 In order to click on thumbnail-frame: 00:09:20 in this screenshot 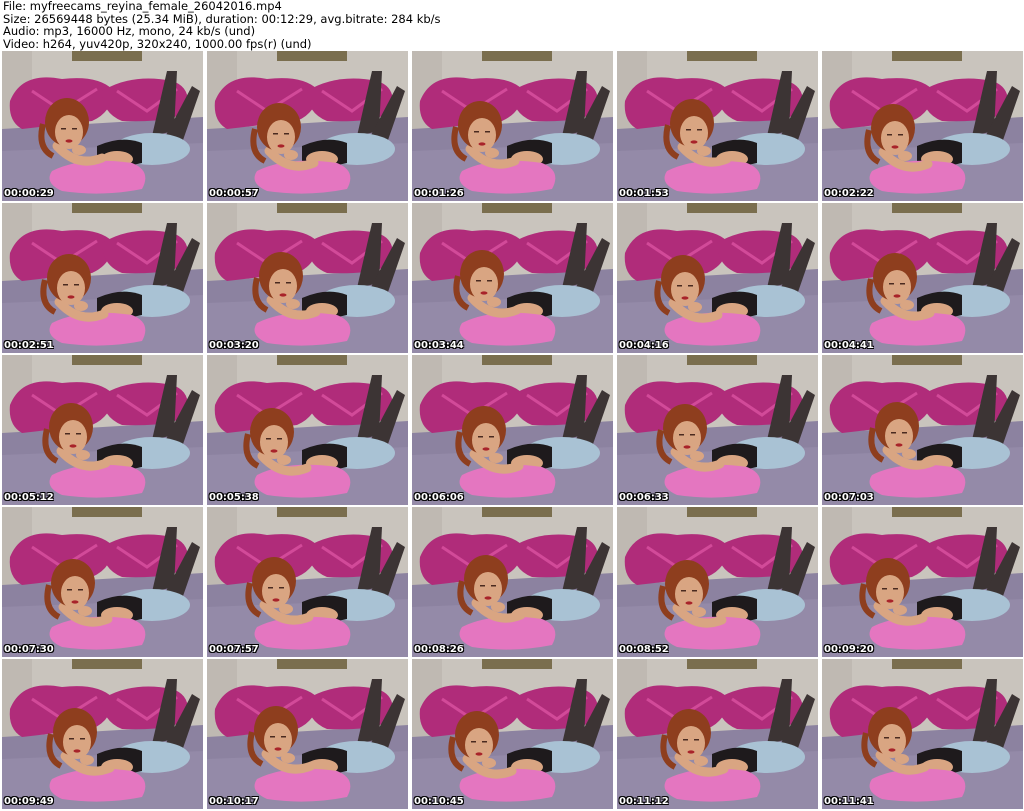, I will do `click(922, 582)`.